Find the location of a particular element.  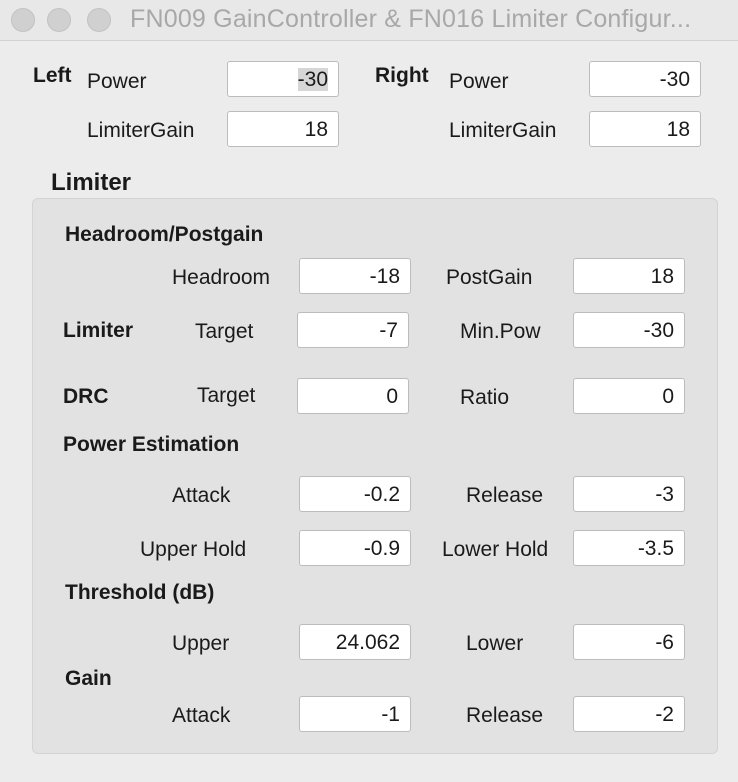

gain-attack-field: -1 is located at coordinates (355, 714).